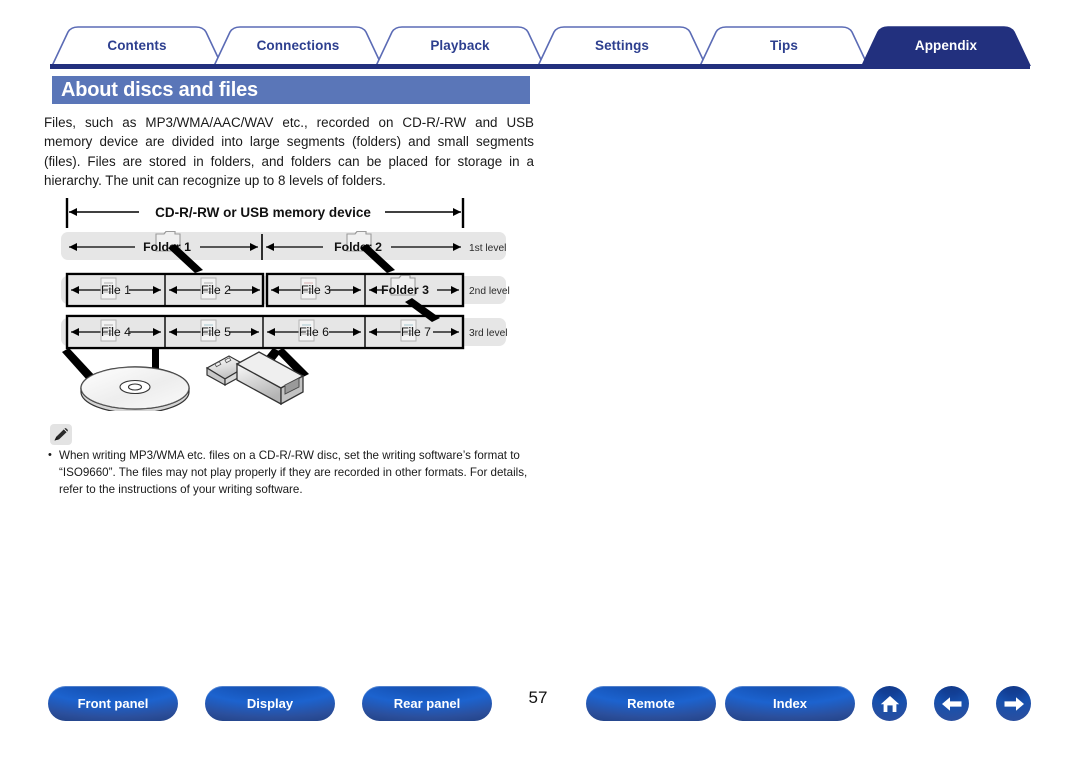 The width and height of the screenshot is (1080, 761). I want to click on diagram-cell-label: File 2, so click(216, 290).